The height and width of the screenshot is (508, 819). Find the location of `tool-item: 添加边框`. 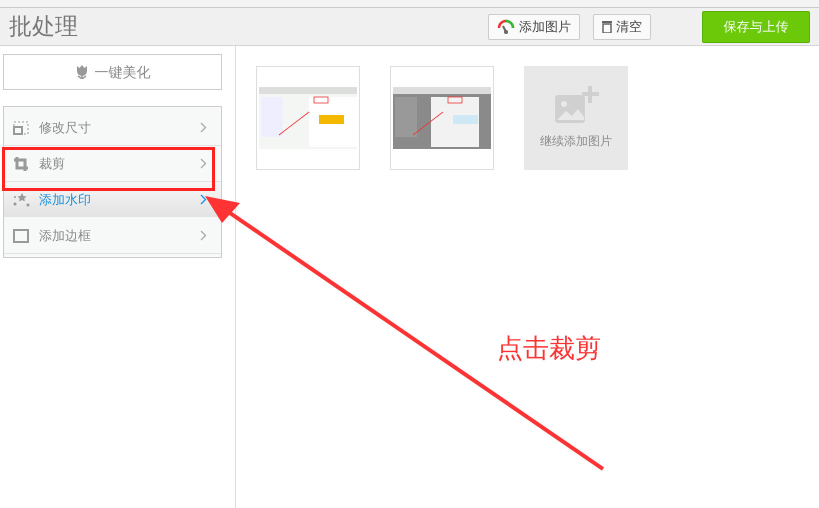

tool-item: 添加边框 is located at coordinates (112, 236).